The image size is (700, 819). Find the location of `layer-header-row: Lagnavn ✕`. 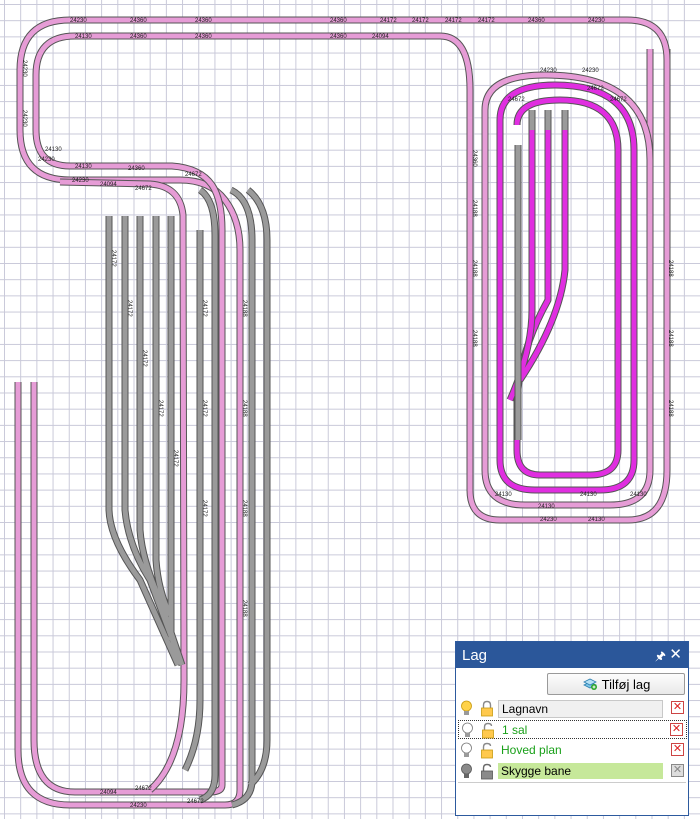

layer-header-row: Lagnavn ✕ is located at coordinates (572, 708).